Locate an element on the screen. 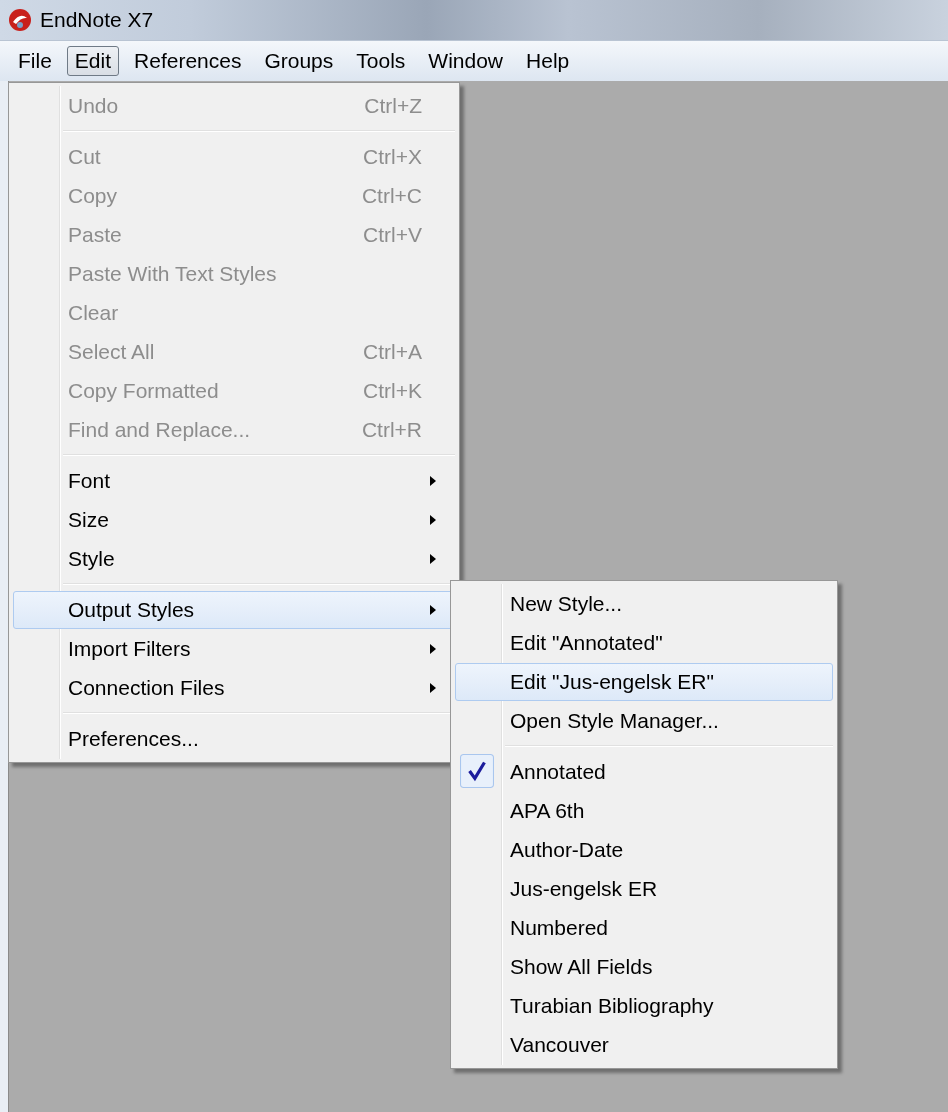  shortcut-text: Ctrl+K is located at coordinates (393, 391).